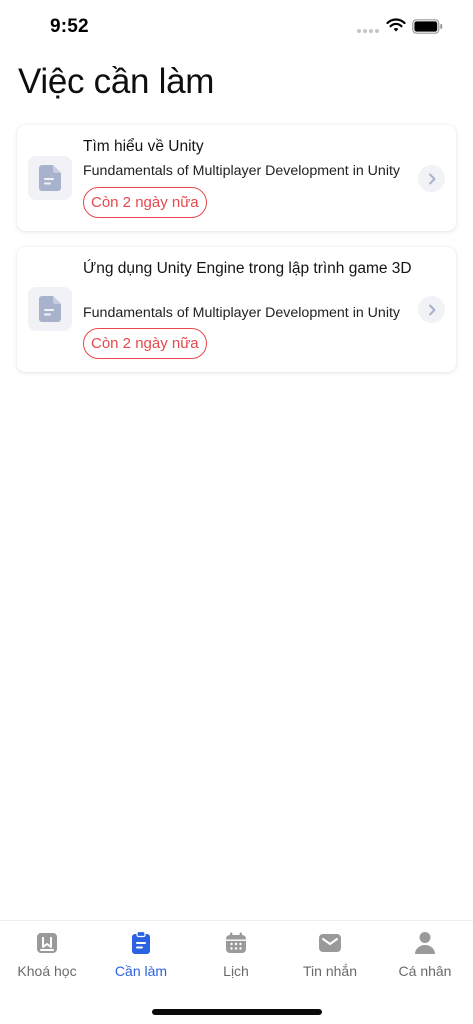 This screenshot has width=473, height=1024. Describe the element at coordinates (47, 943) in the screenshot. I see `book-icon` at that location.